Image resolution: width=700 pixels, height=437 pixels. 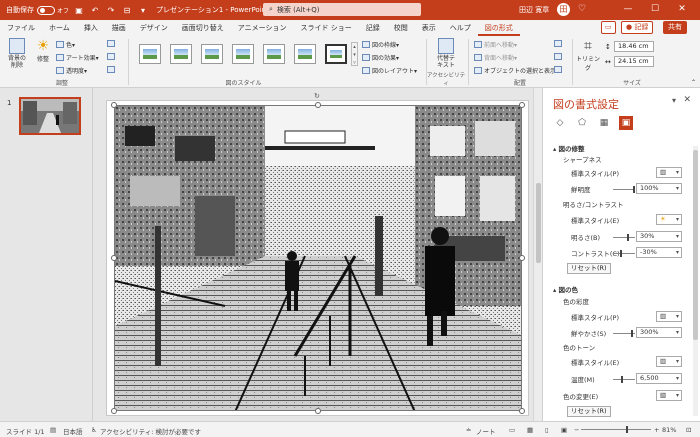 What do you see at coordinates (675, 27) in the screenshot?
I see `share-button: 共有` at bounding box center [675, 27].